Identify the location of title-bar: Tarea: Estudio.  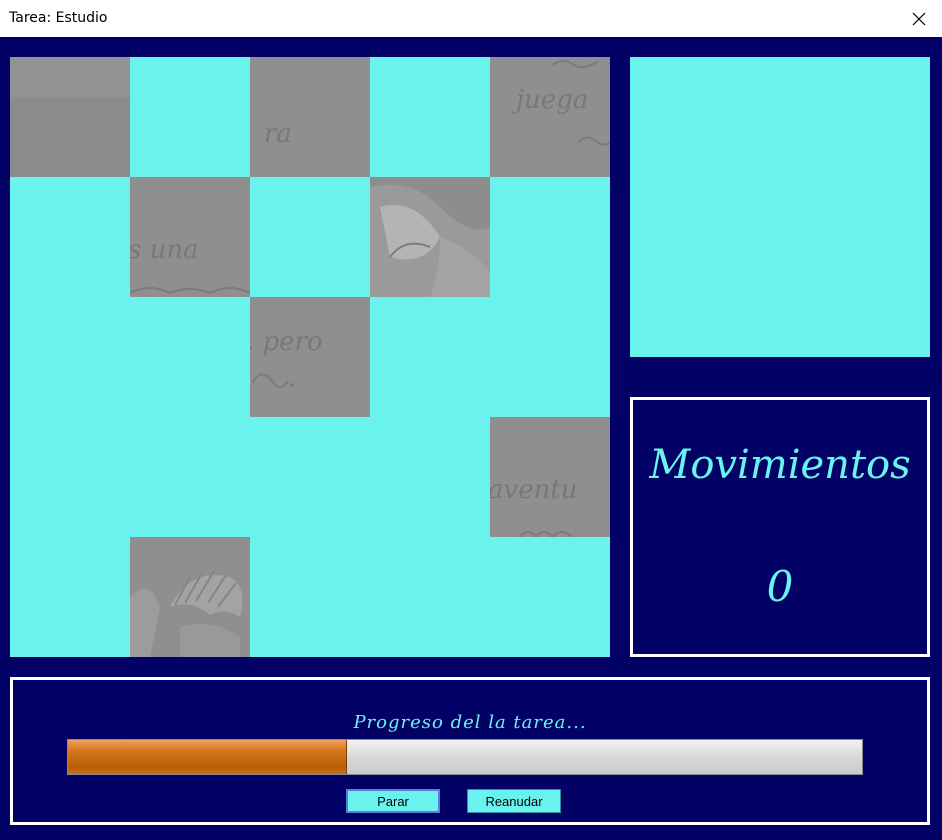
(471, 18).